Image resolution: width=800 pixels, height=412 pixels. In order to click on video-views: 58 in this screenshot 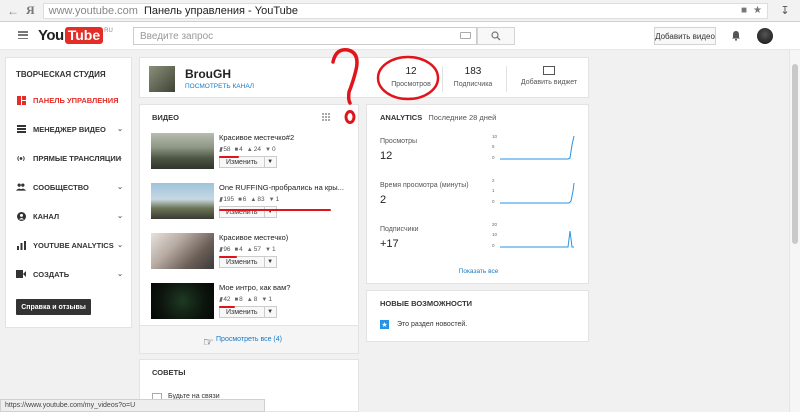, I will do `click(227, 149)`.